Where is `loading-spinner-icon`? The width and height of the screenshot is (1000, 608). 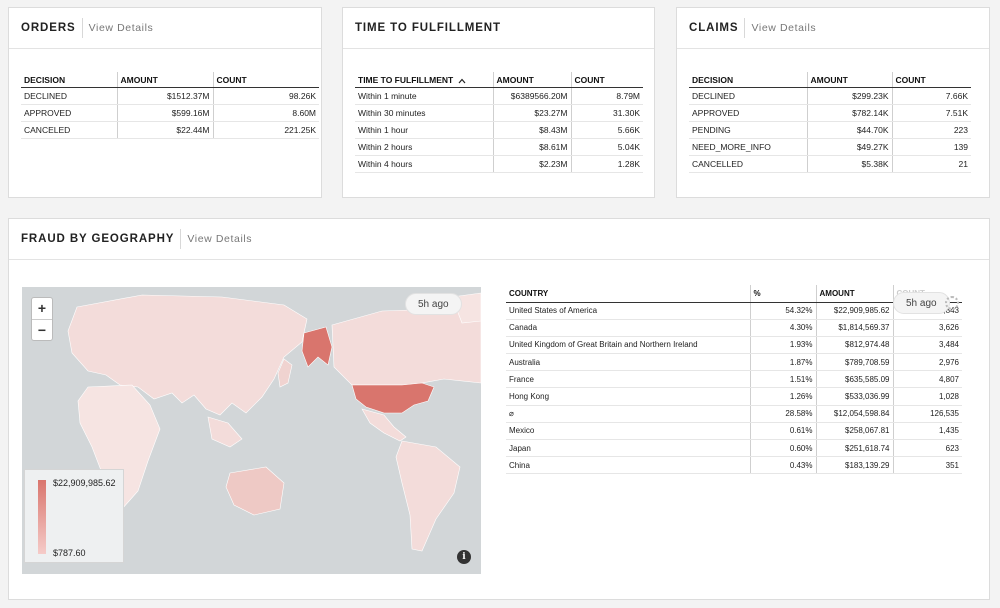 loading-spinner-icon is located at coordinates (952, 303).